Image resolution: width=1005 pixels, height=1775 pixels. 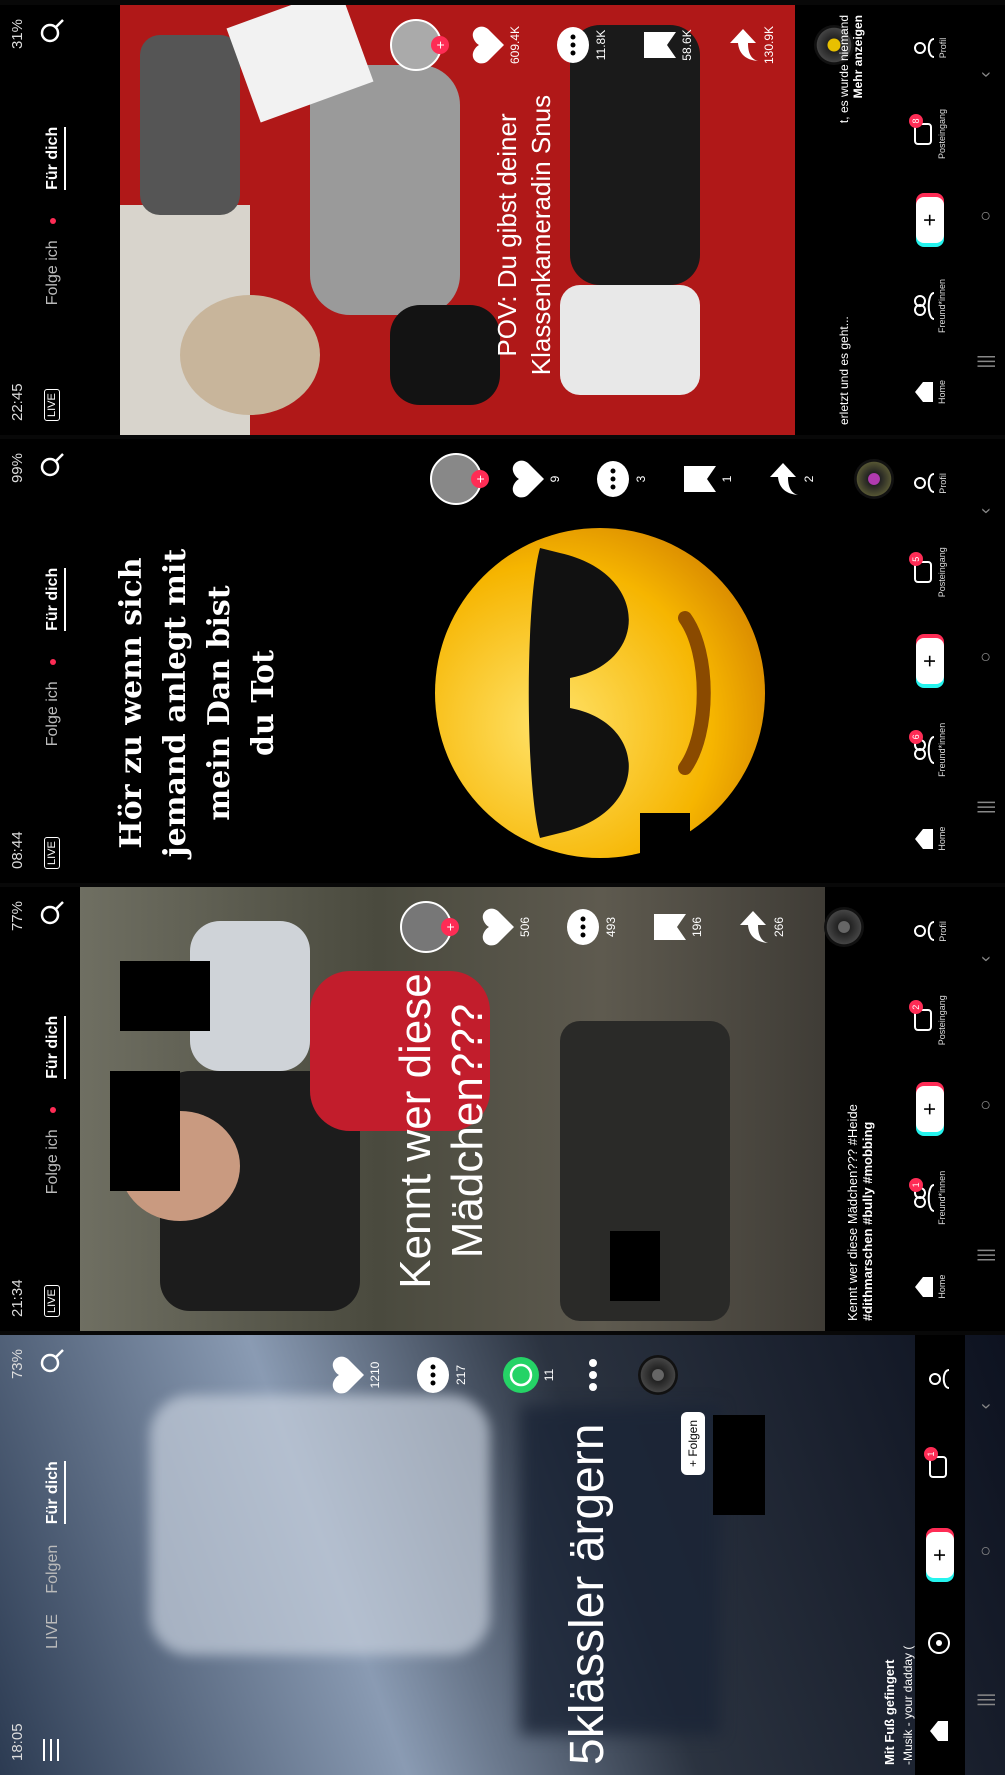 I want to click on heart-icon, so click(x=498, y=927).